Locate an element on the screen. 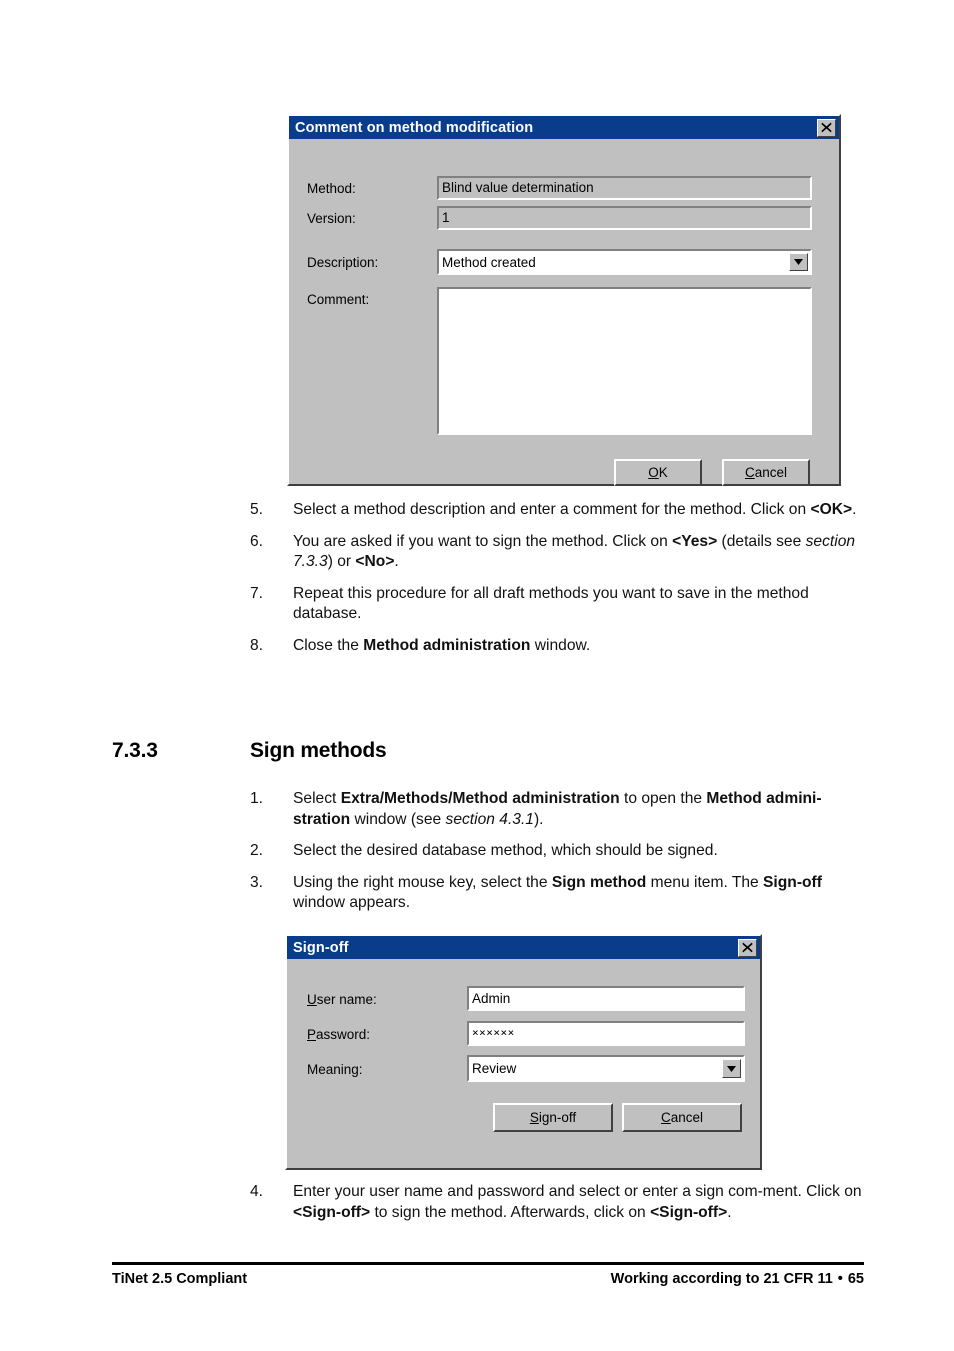 The height and width of the screenshot is (1351, 954). footer-section-name: Working according to 21 CFR 11 is located at coordinates (721, 1279).